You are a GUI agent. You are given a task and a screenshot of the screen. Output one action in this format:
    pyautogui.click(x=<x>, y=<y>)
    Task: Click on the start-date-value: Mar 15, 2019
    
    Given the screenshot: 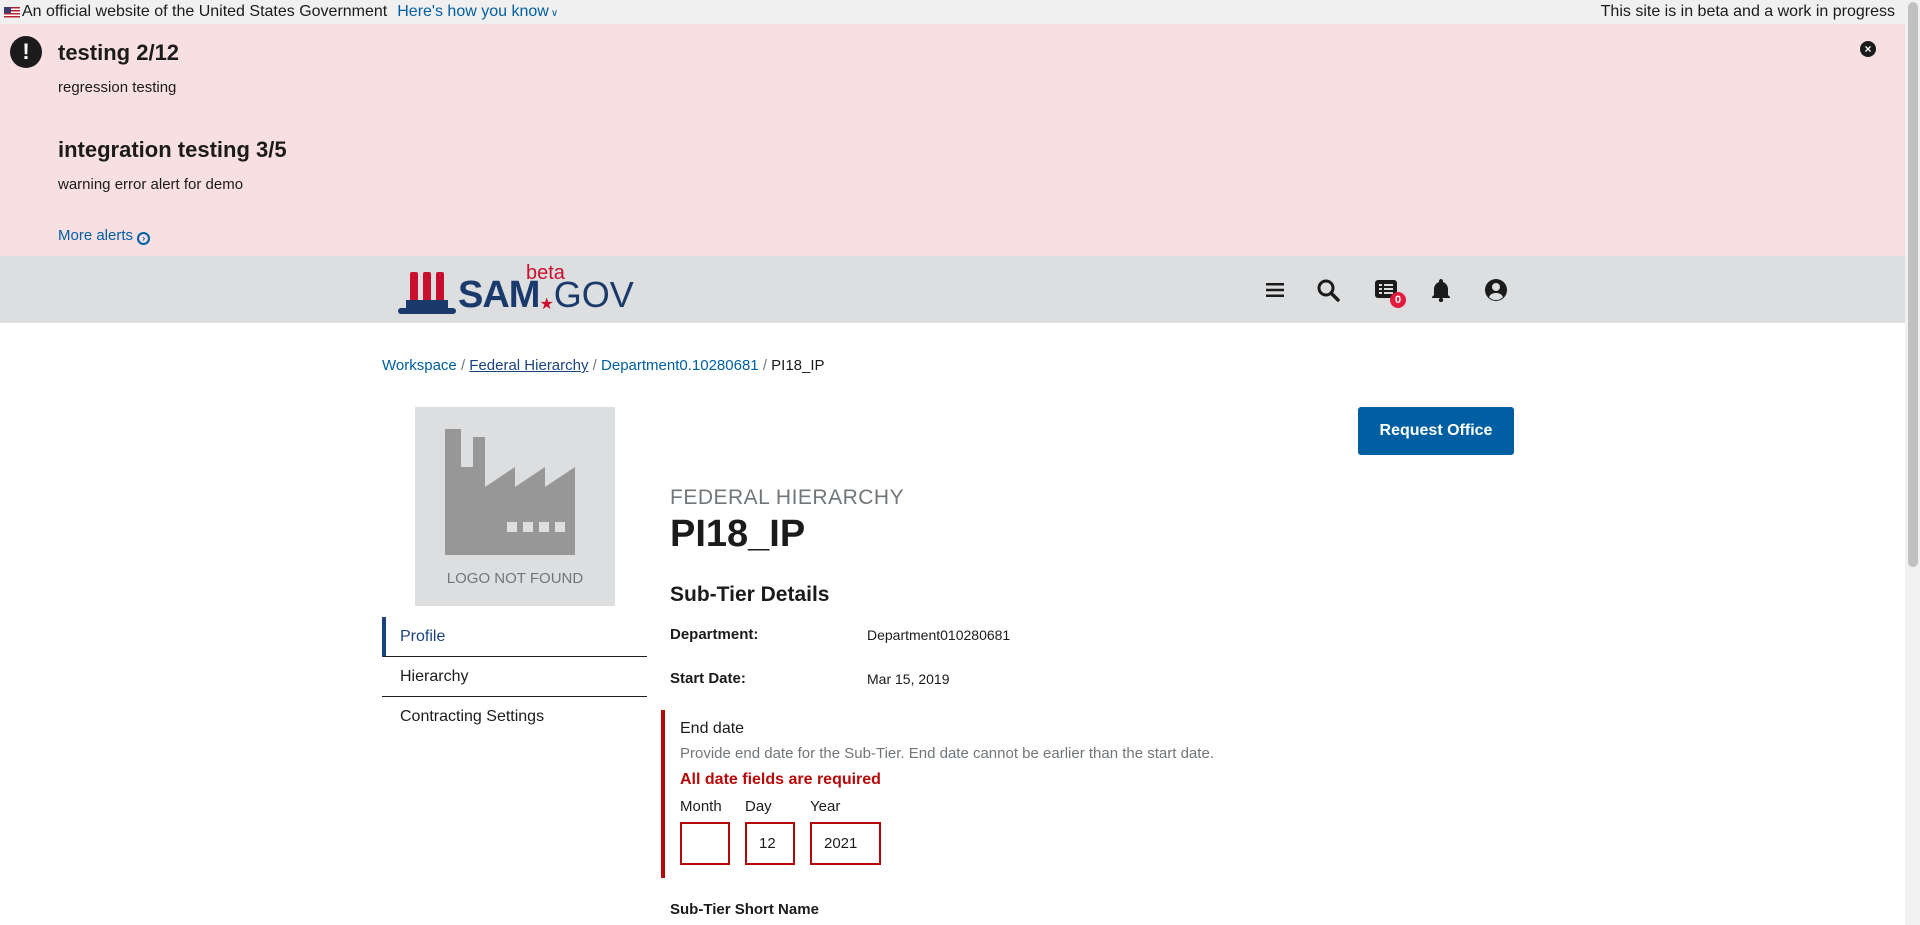 What is the action you would take?
    pyautogui.click(x=908, y=679)
    